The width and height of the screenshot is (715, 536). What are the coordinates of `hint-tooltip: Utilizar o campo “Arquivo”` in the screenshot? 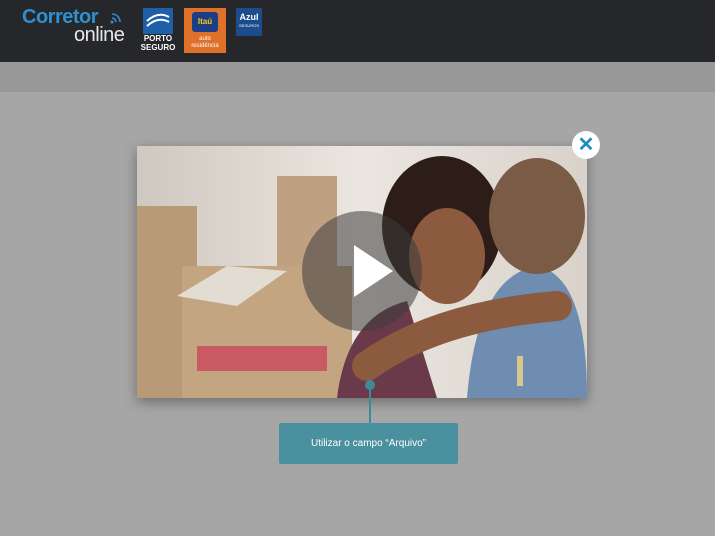 It's located at (368, 443).